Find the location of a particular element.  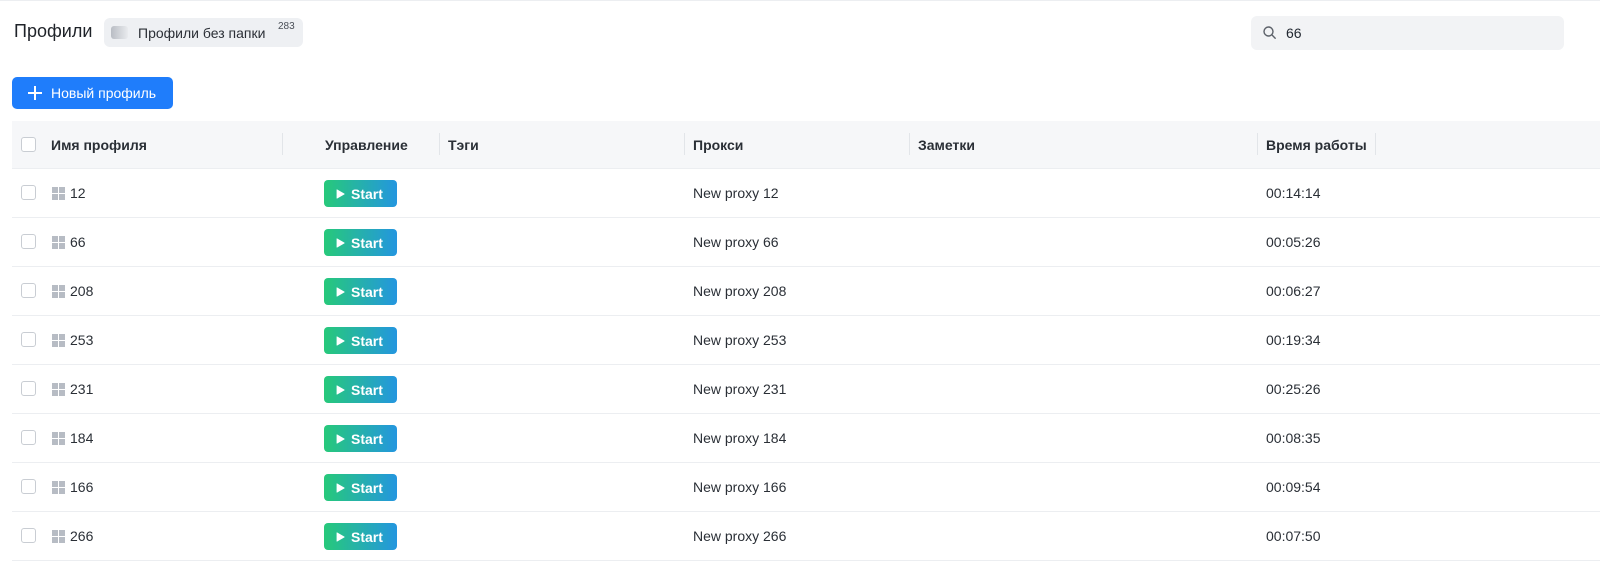

proxy-name: New proxy 253 is located at coordinates (740, 340).